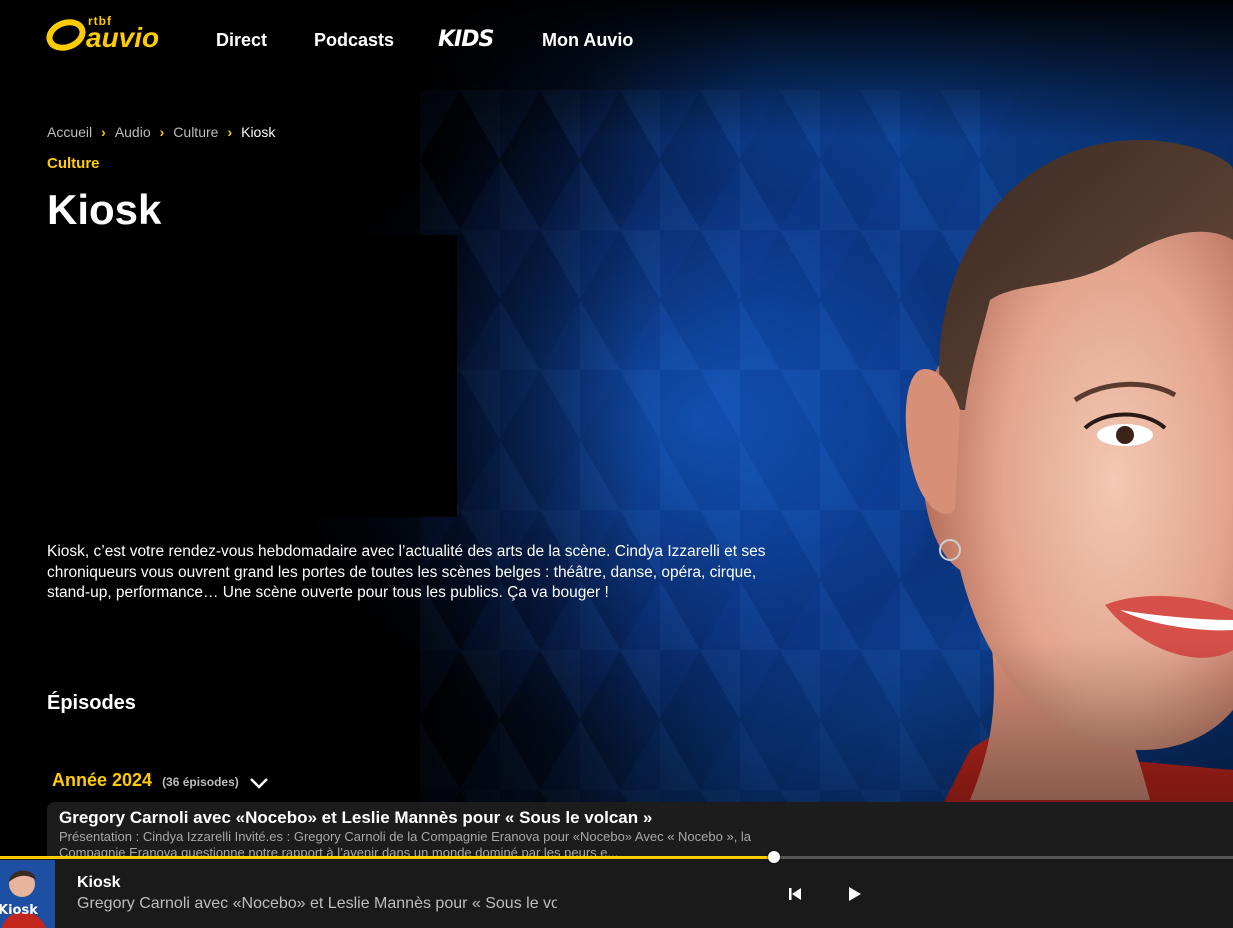  Describe the element at coordinates (133, 132) in the screenshot. I see `breadcrumb-audio: Audio` at that location.